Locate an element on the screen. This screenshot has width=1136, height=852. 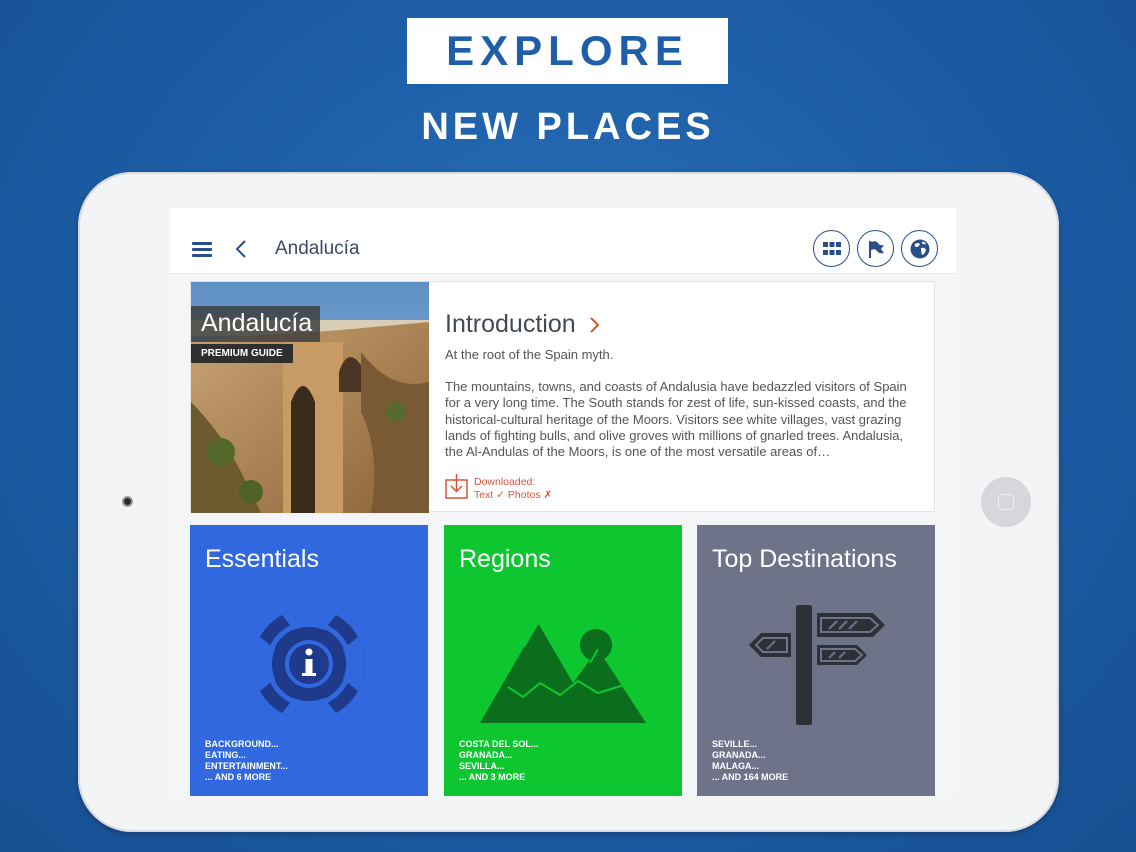
signpost-icon is located at coordinates (817, 665).